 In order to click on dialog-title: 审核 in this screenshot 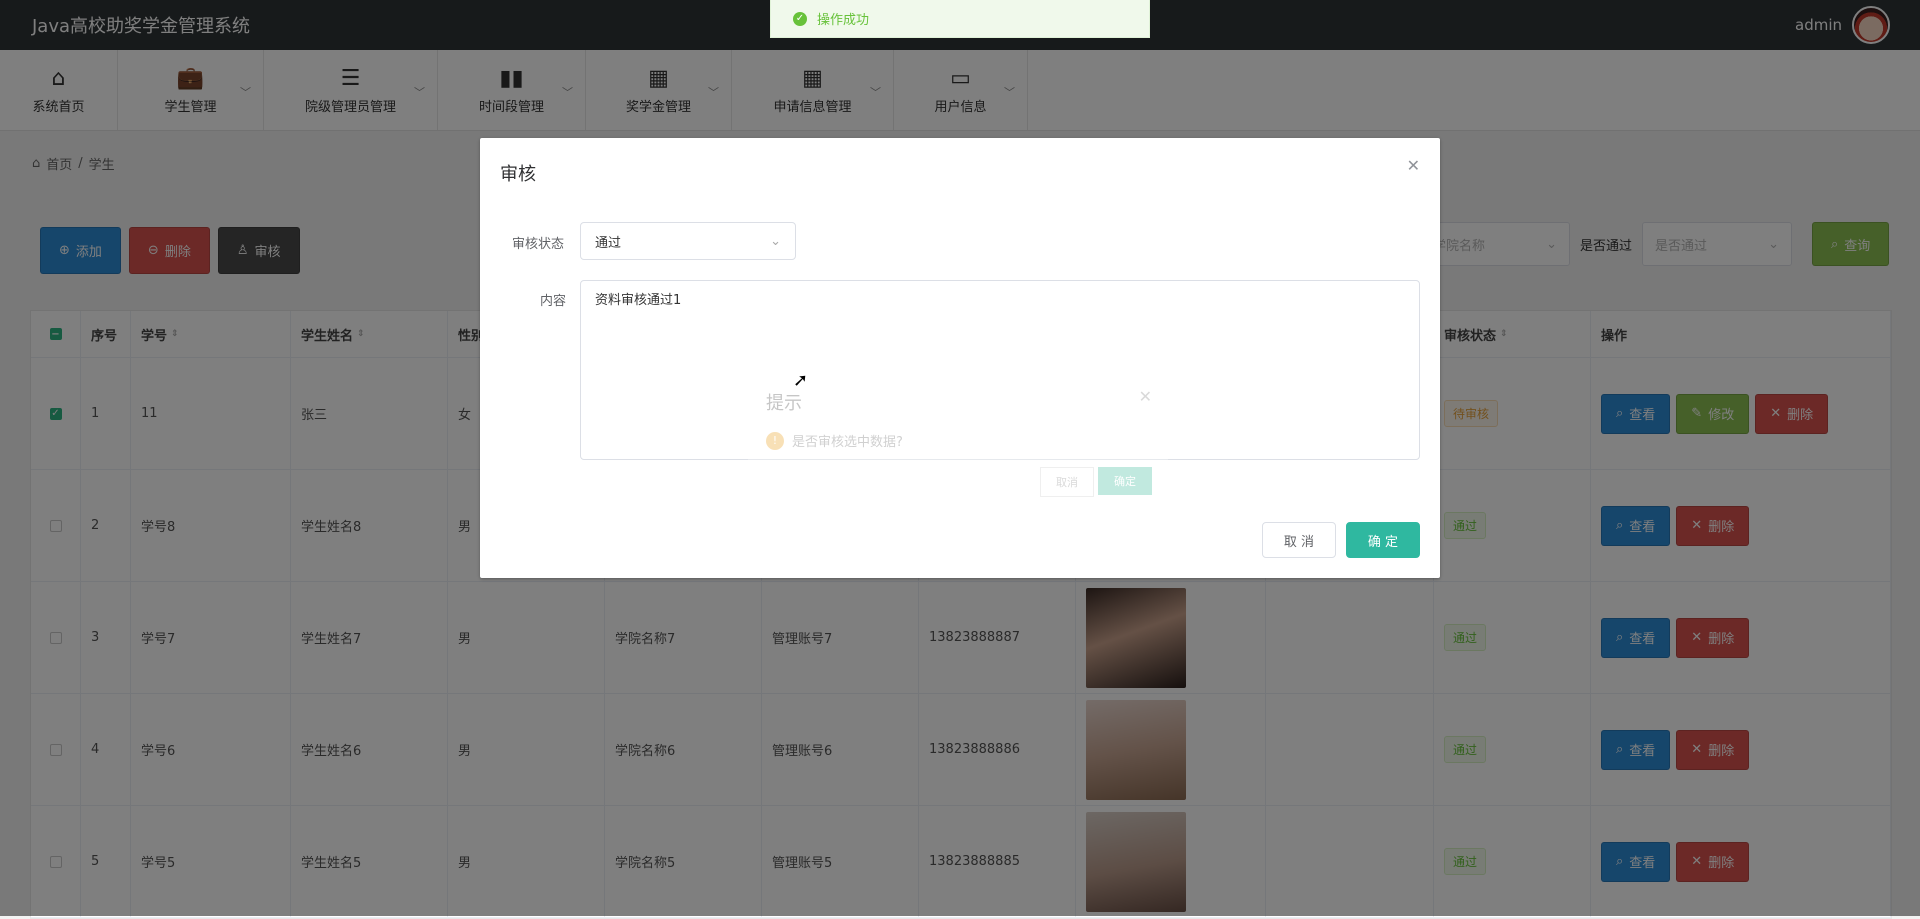, I will do `click(518, 174)`.